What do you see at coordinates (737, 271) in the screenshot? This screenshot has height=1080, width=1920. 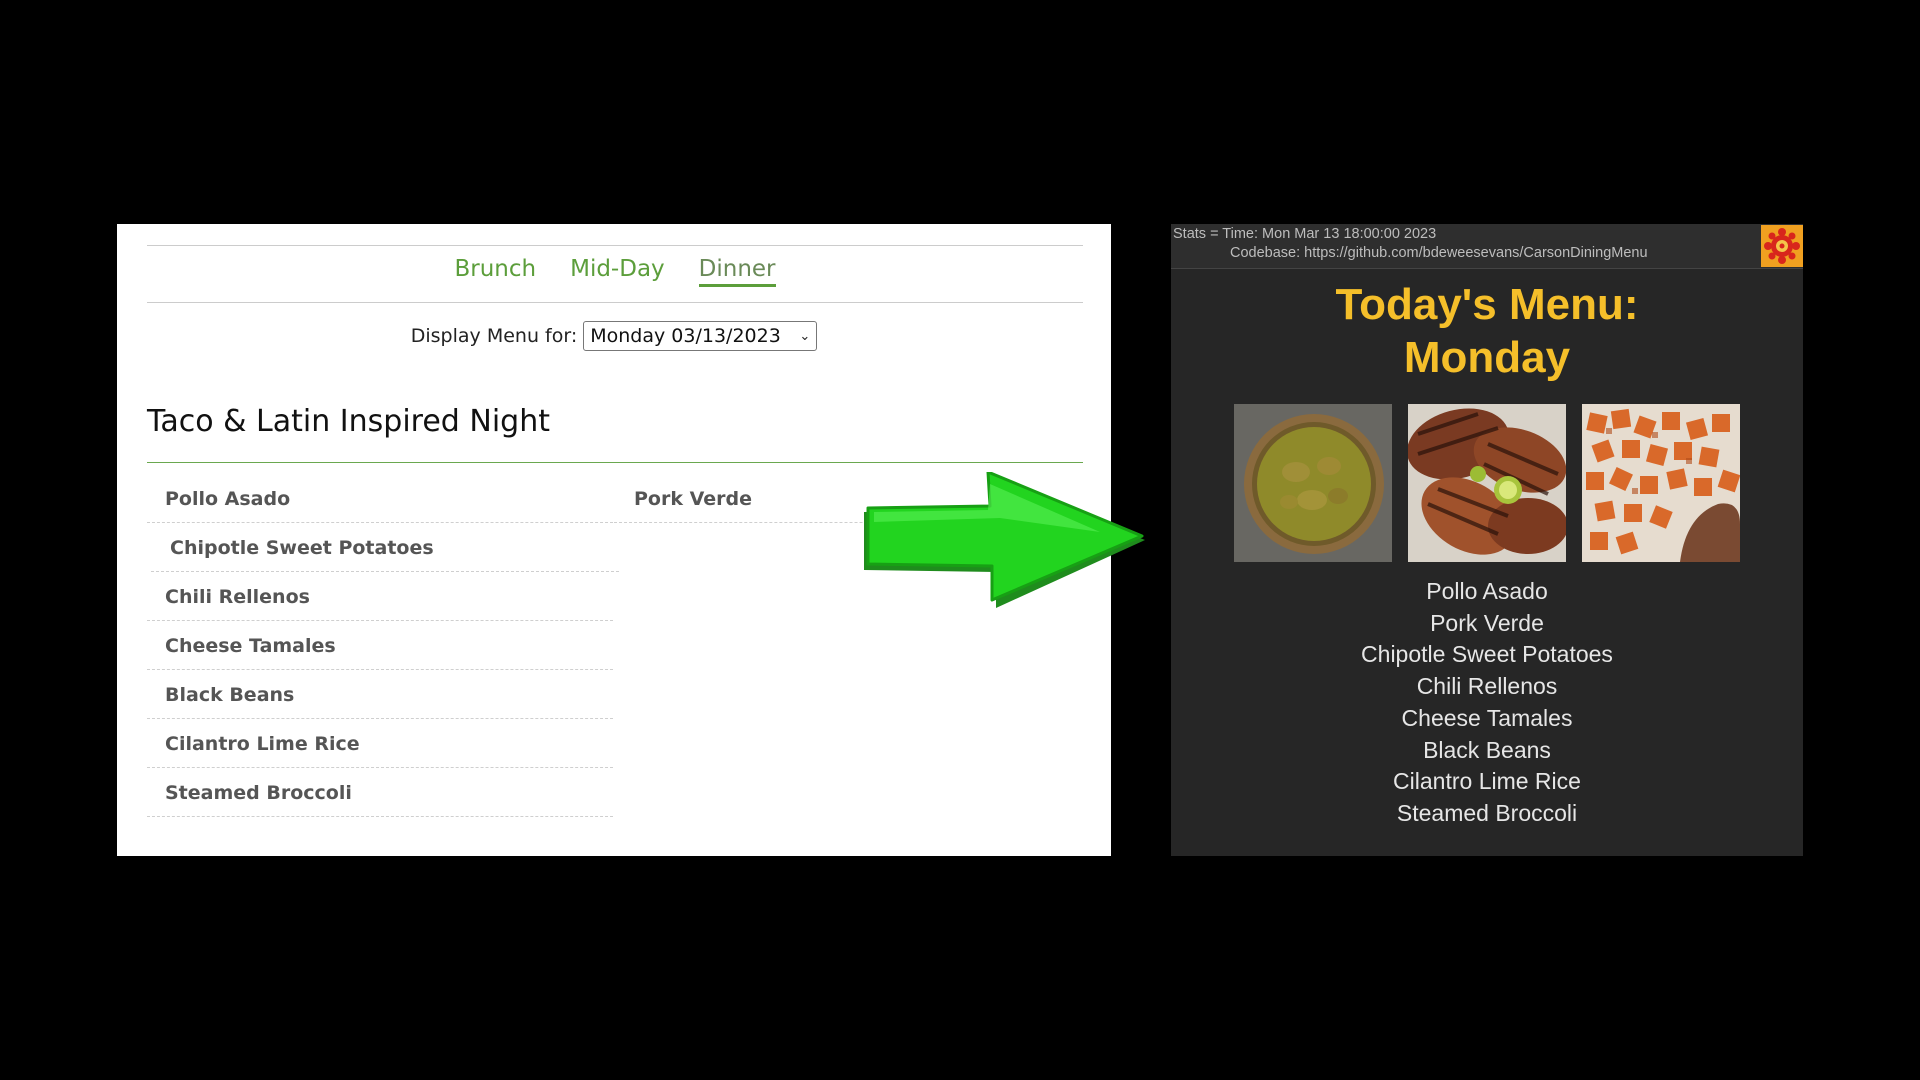 I see `tab-dinner: Dinner` at bounding box center [737, 271].